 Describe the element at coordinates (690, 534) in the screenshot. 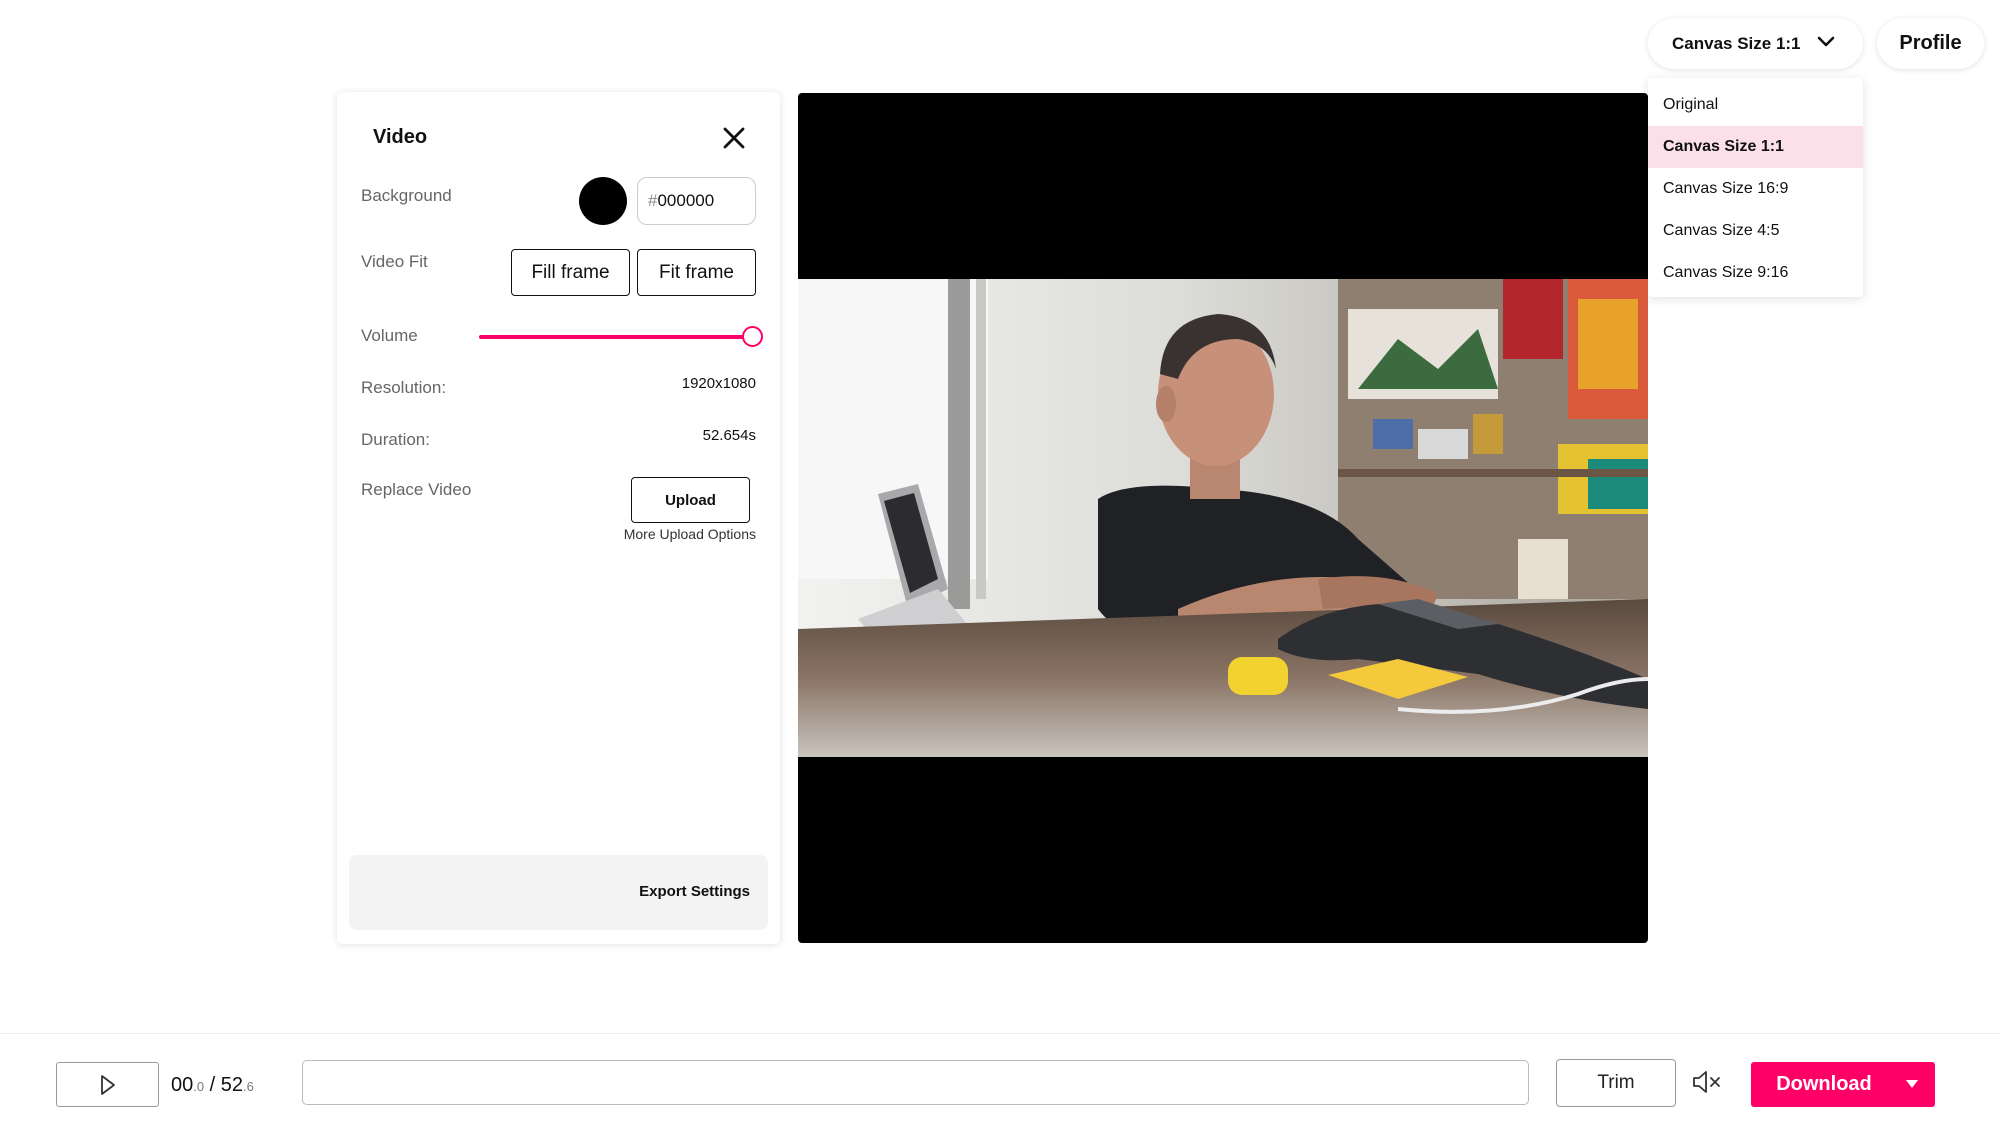

I see `more-upload-options-link: More Upload Options` at that location.